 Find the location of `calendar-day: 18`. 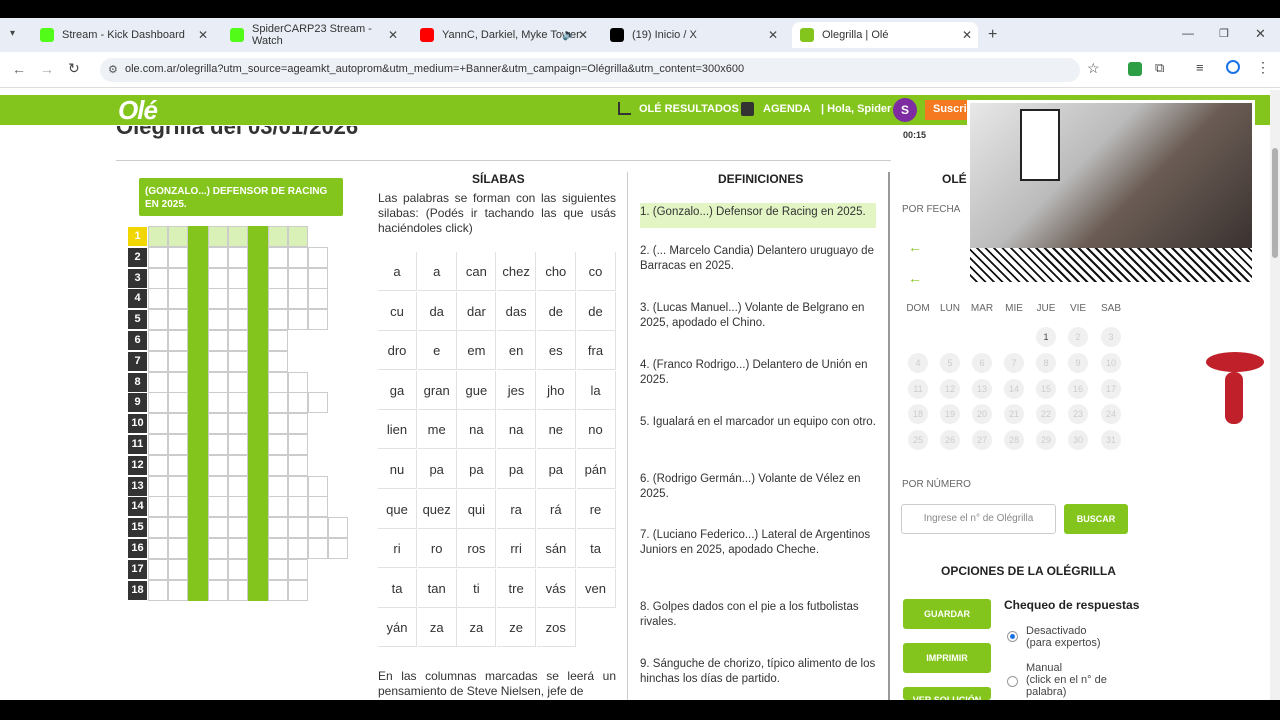

calendar-day: 18 is located at coordinates (918, 414).